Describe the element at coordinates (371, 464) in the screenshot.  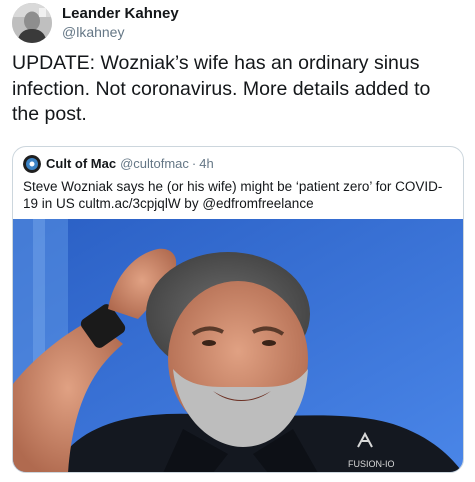
I see `shirt-logo-text: FUSION-IO` at that location.